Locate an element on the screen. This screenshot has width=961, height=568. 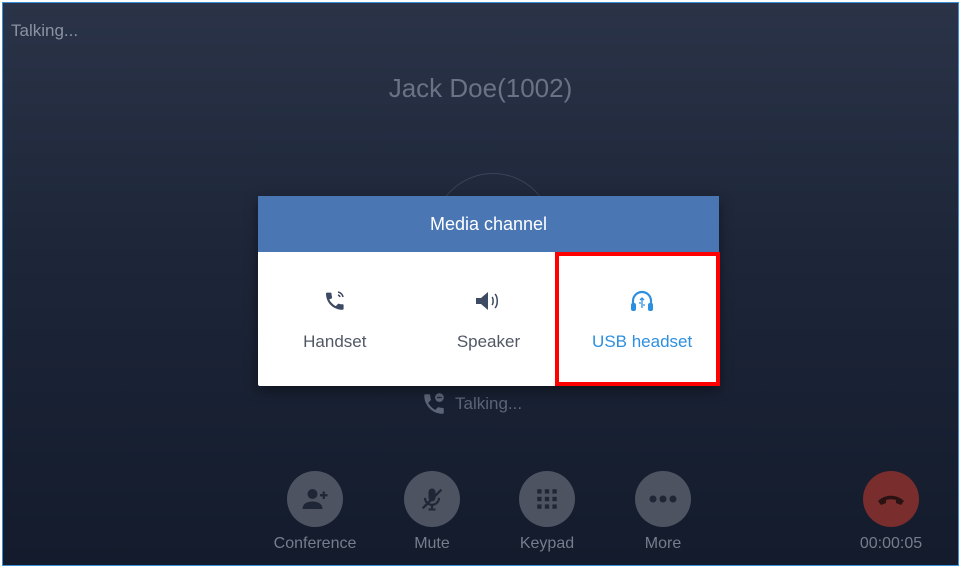
mute-label: Mute is located at coordinates (432, 543).